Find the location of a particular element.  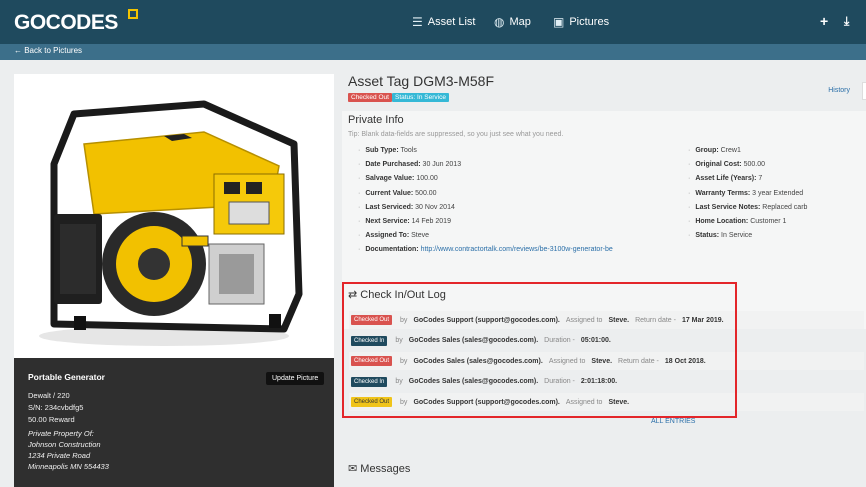

gocodes-logo: GOCODES is located at coordinates (66, 23).